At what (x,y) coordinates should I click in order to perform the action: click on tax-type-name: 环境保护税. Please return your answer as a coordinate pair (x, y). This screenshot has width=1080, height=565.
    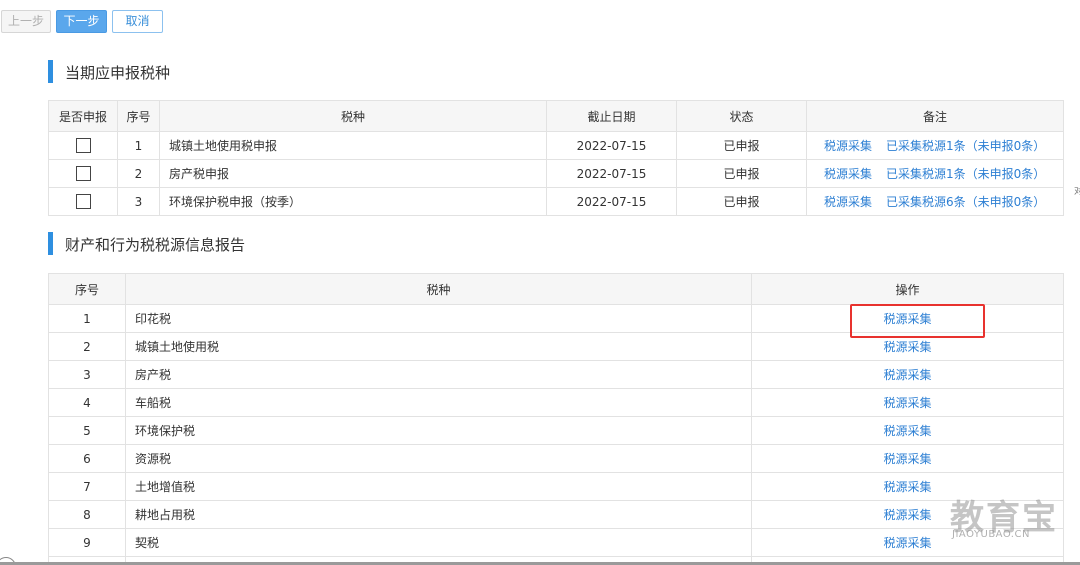
    Looking at the image, I should click on (438, 430).